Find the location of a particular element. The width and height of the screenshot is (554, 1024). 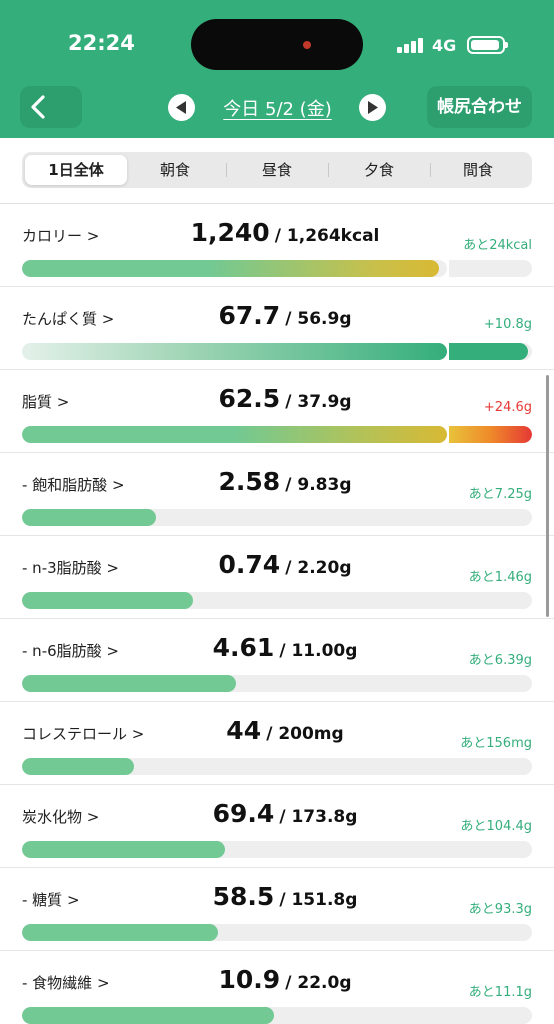

remaining-amount: +24.6g is located at coordinates (507, 407).